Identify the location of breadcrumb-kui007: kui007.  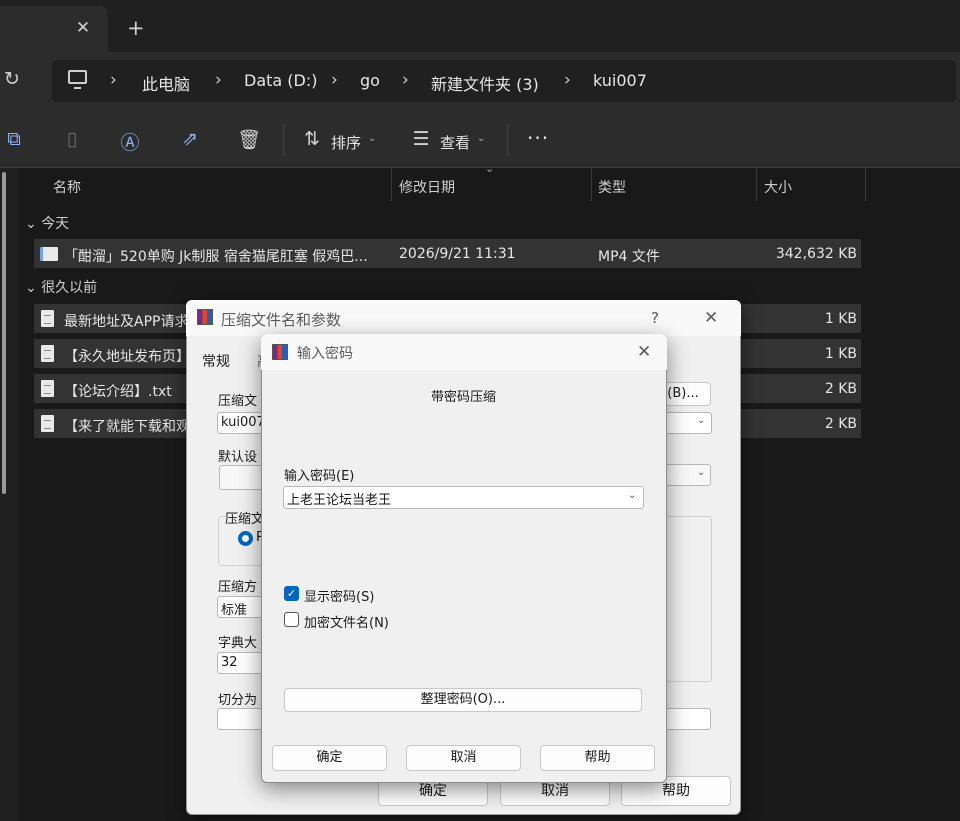
(620, 80).